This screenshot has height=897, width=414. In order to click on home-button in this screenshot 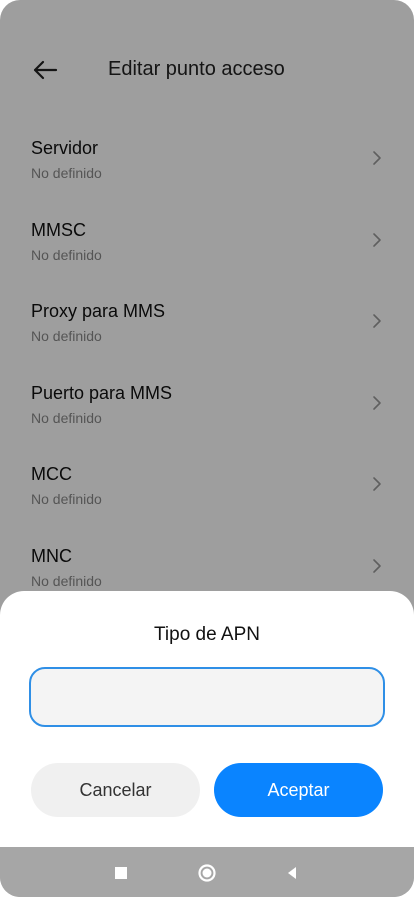, I will do `click(207, 873)`.